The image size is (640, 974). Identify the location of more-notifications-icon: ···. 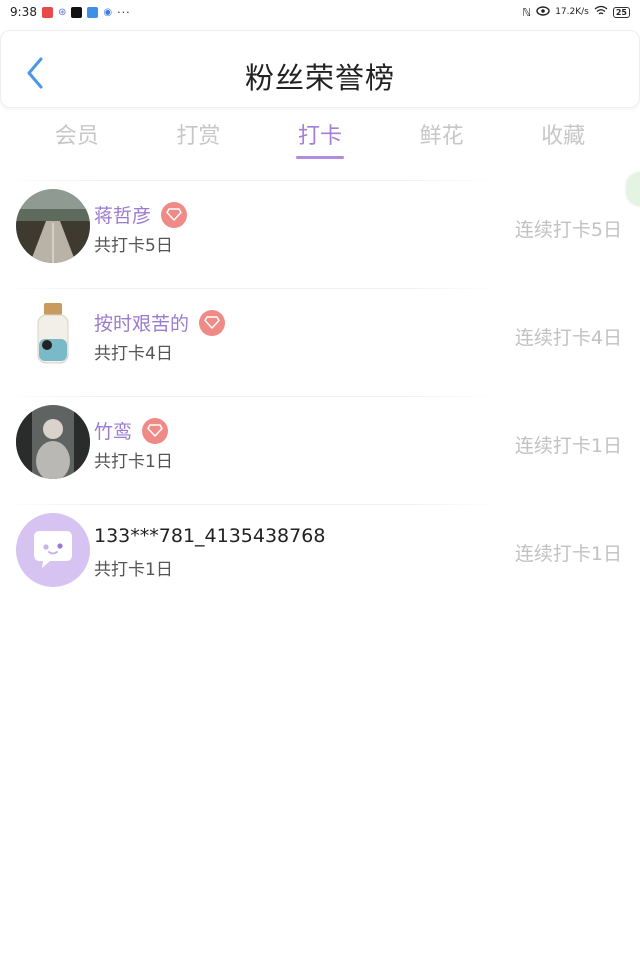
(124, 12).